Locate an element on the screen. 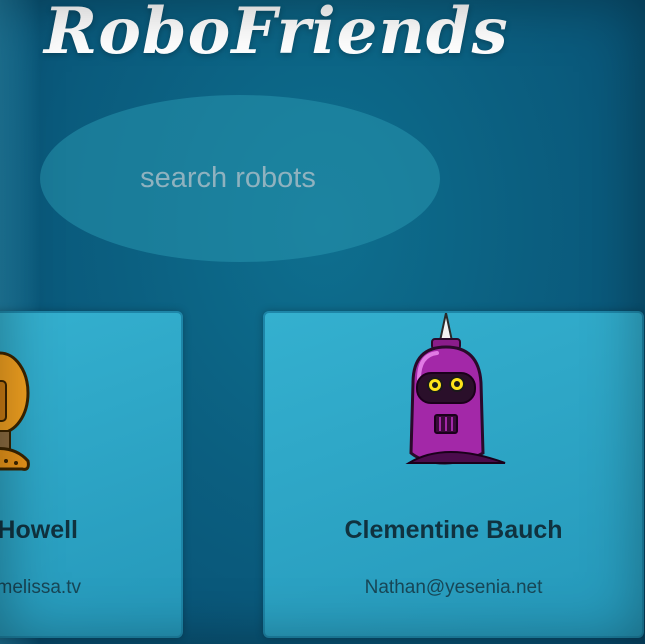 The image size is (645, 644). card-email: melissa.tv is located at coordinates (40, 587).